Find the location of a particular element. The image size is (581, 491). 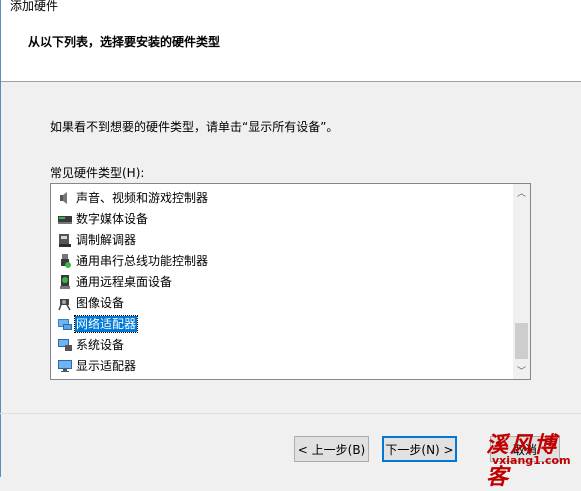

list-item-label: 数字媒体设备 is located at coordinates (112, 219).